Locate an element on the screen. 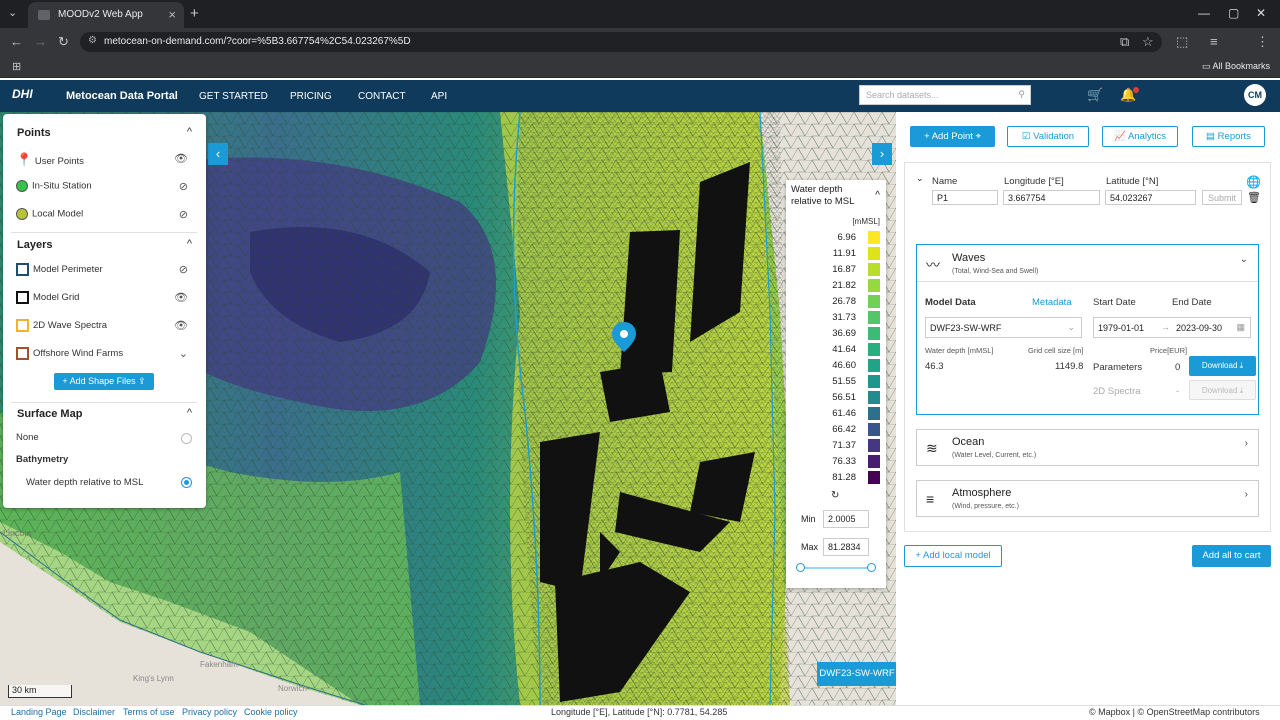  menu-icon: ⋮ is located at coordinates (1262, 42).